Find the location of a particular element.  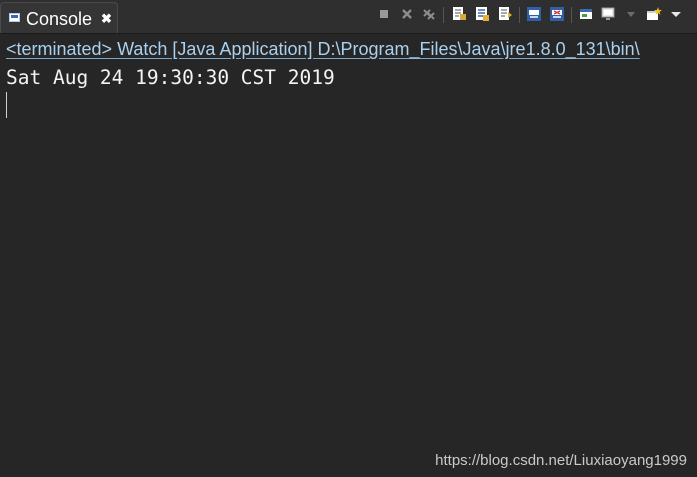

text-caret is located at coordinates (6, 105).